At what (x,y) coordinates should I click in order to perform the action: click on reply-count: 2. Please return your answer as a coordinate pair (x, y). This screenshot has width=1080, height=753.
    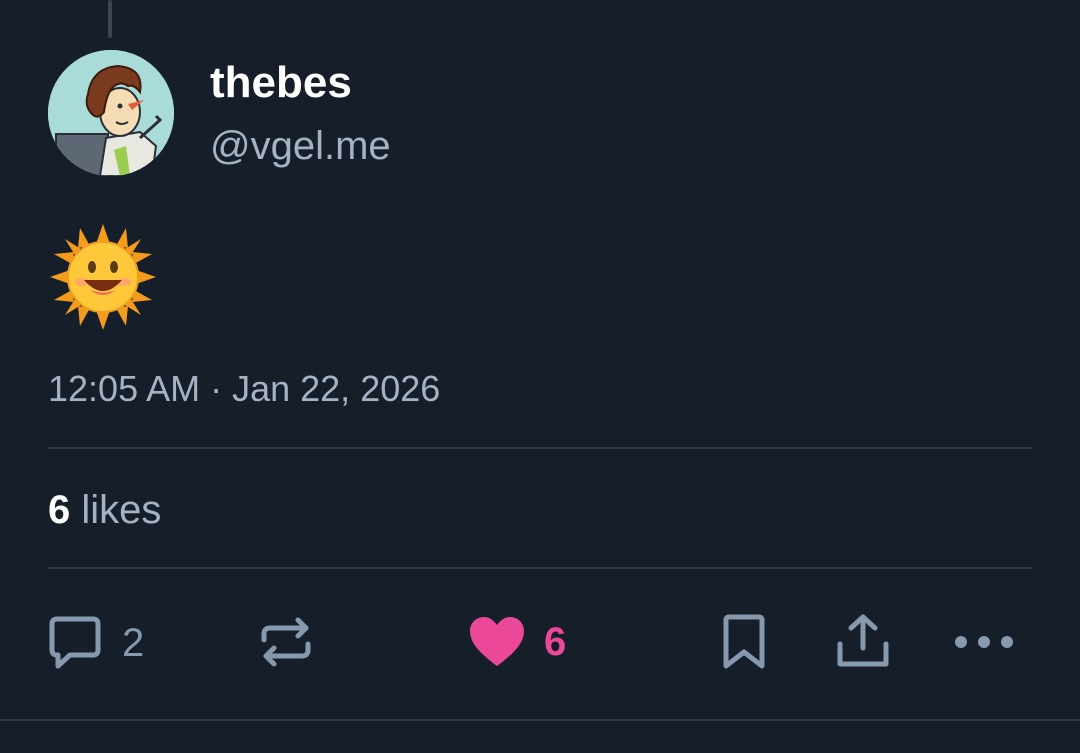
    Looking at the image, I should click on (133, 643).